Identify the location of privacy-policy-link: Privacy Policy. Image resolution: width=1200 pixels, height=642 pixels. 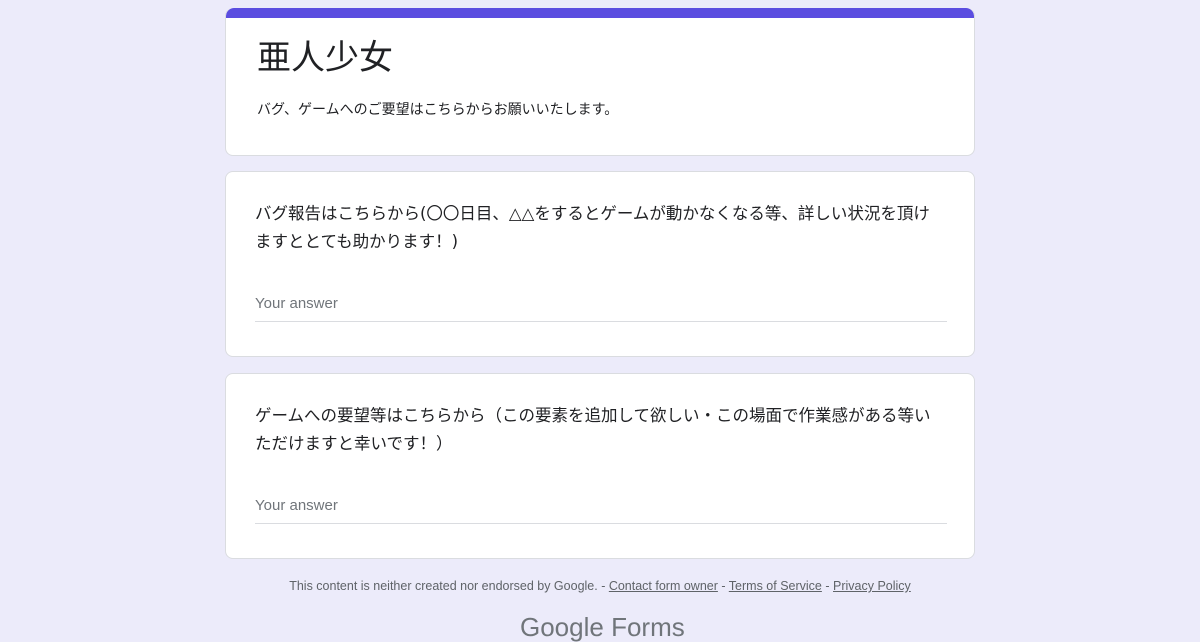
(872, 586).